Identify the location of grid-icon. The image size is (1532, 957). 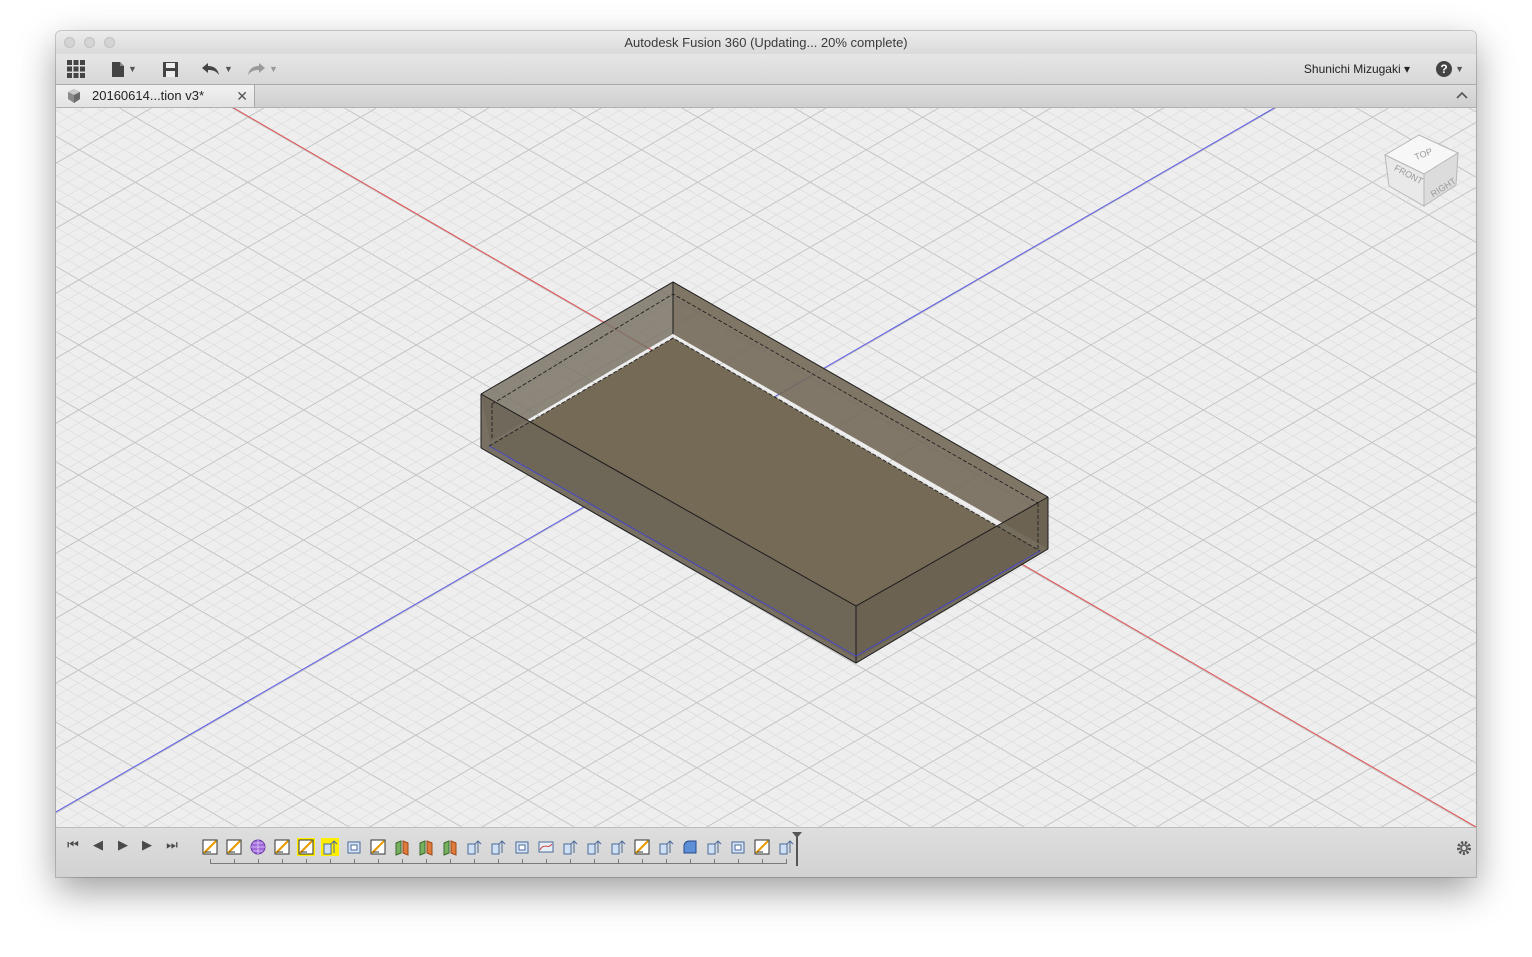
(76, 69).